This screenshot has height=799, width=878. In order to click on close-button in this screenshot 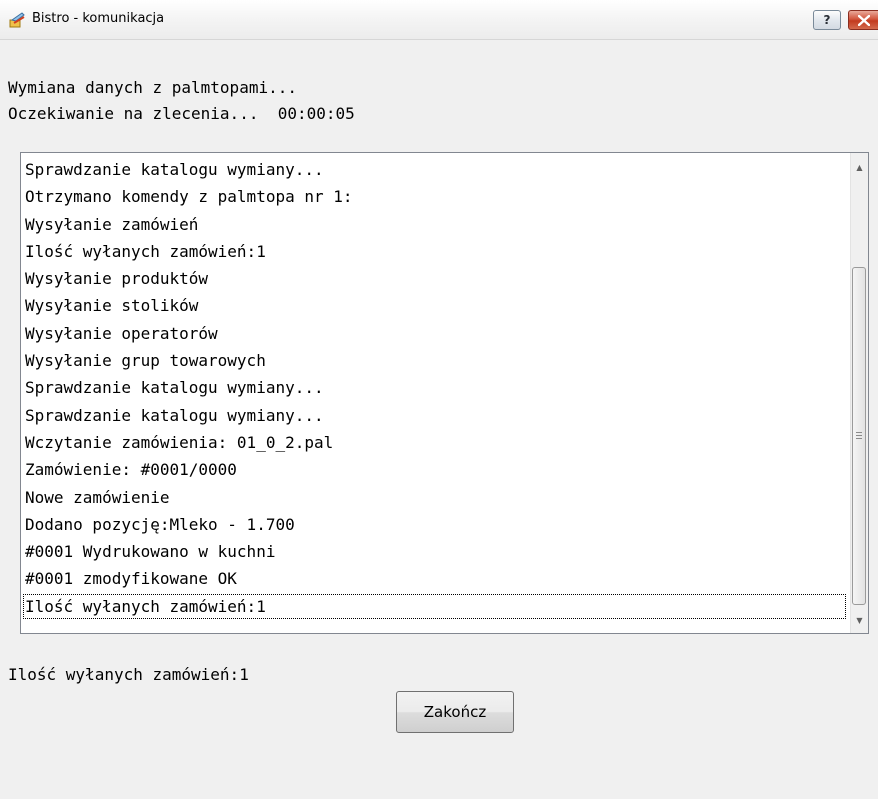, I will do `click(863, 20)`.